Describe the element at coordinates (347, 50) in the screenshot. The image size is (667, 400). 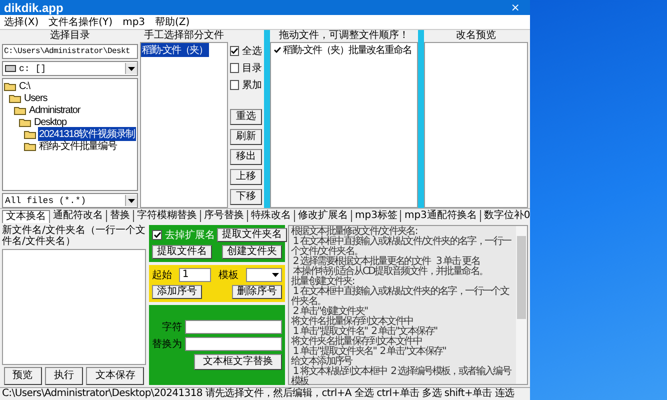
I see `file-item: 稻勤-文件（夹）批量改名重命名` at that location.